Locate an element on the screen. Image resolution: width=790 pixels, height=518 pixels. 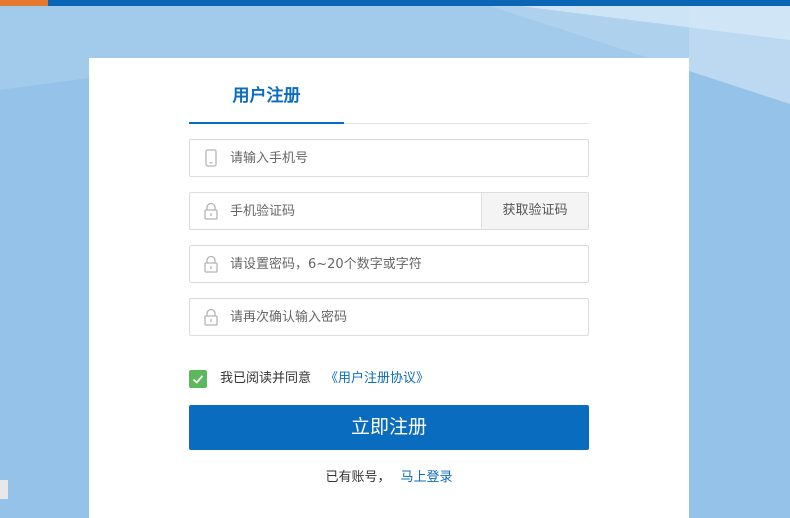
user-agreement-link: 《用户注册协议》 is located at coordinates (377, 379).